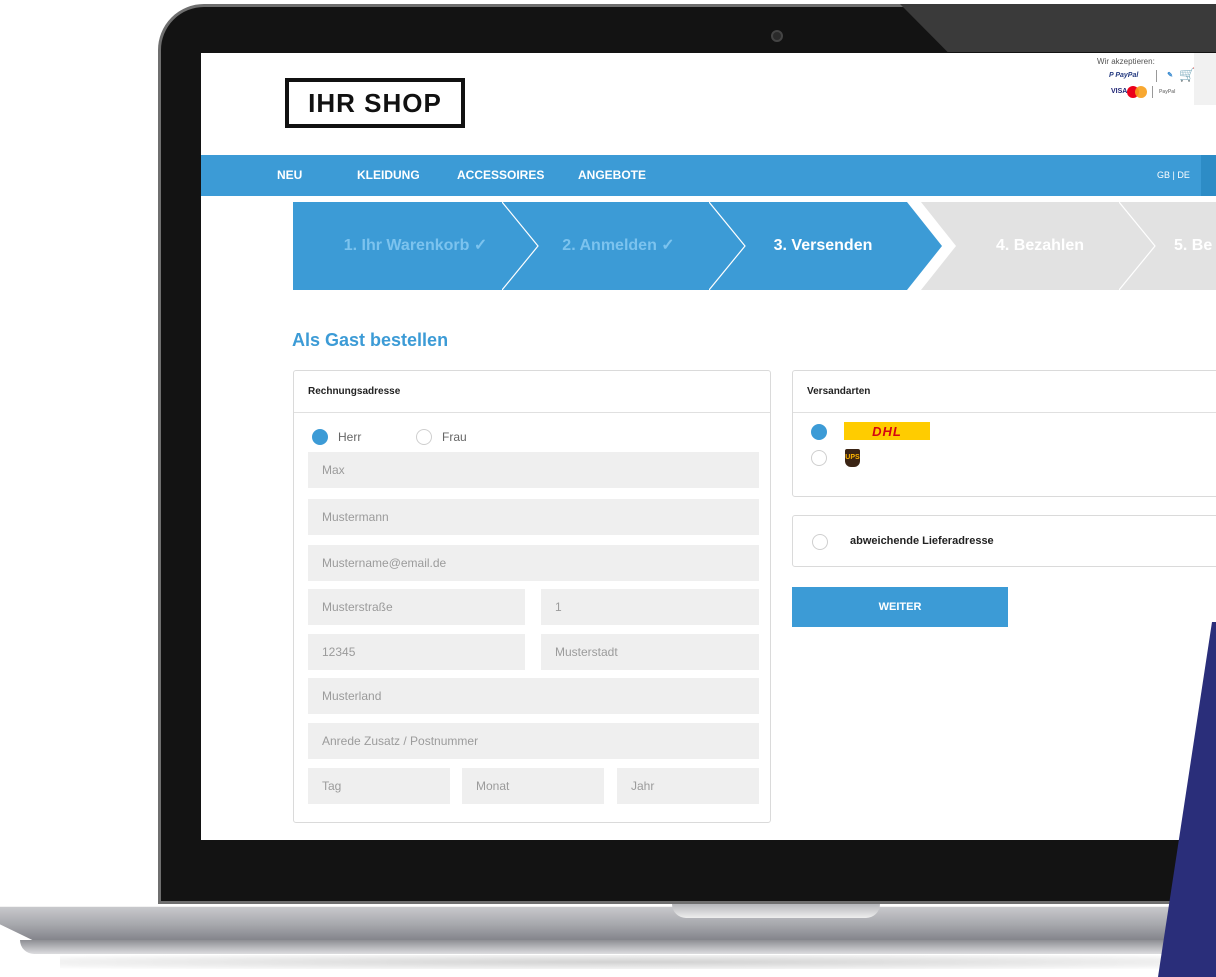 The height and width of the screenshot is (977, 1216). Describe the element at coordinates (424, 437) in the screenshot. I see `radio-unselected-icon` at that location.